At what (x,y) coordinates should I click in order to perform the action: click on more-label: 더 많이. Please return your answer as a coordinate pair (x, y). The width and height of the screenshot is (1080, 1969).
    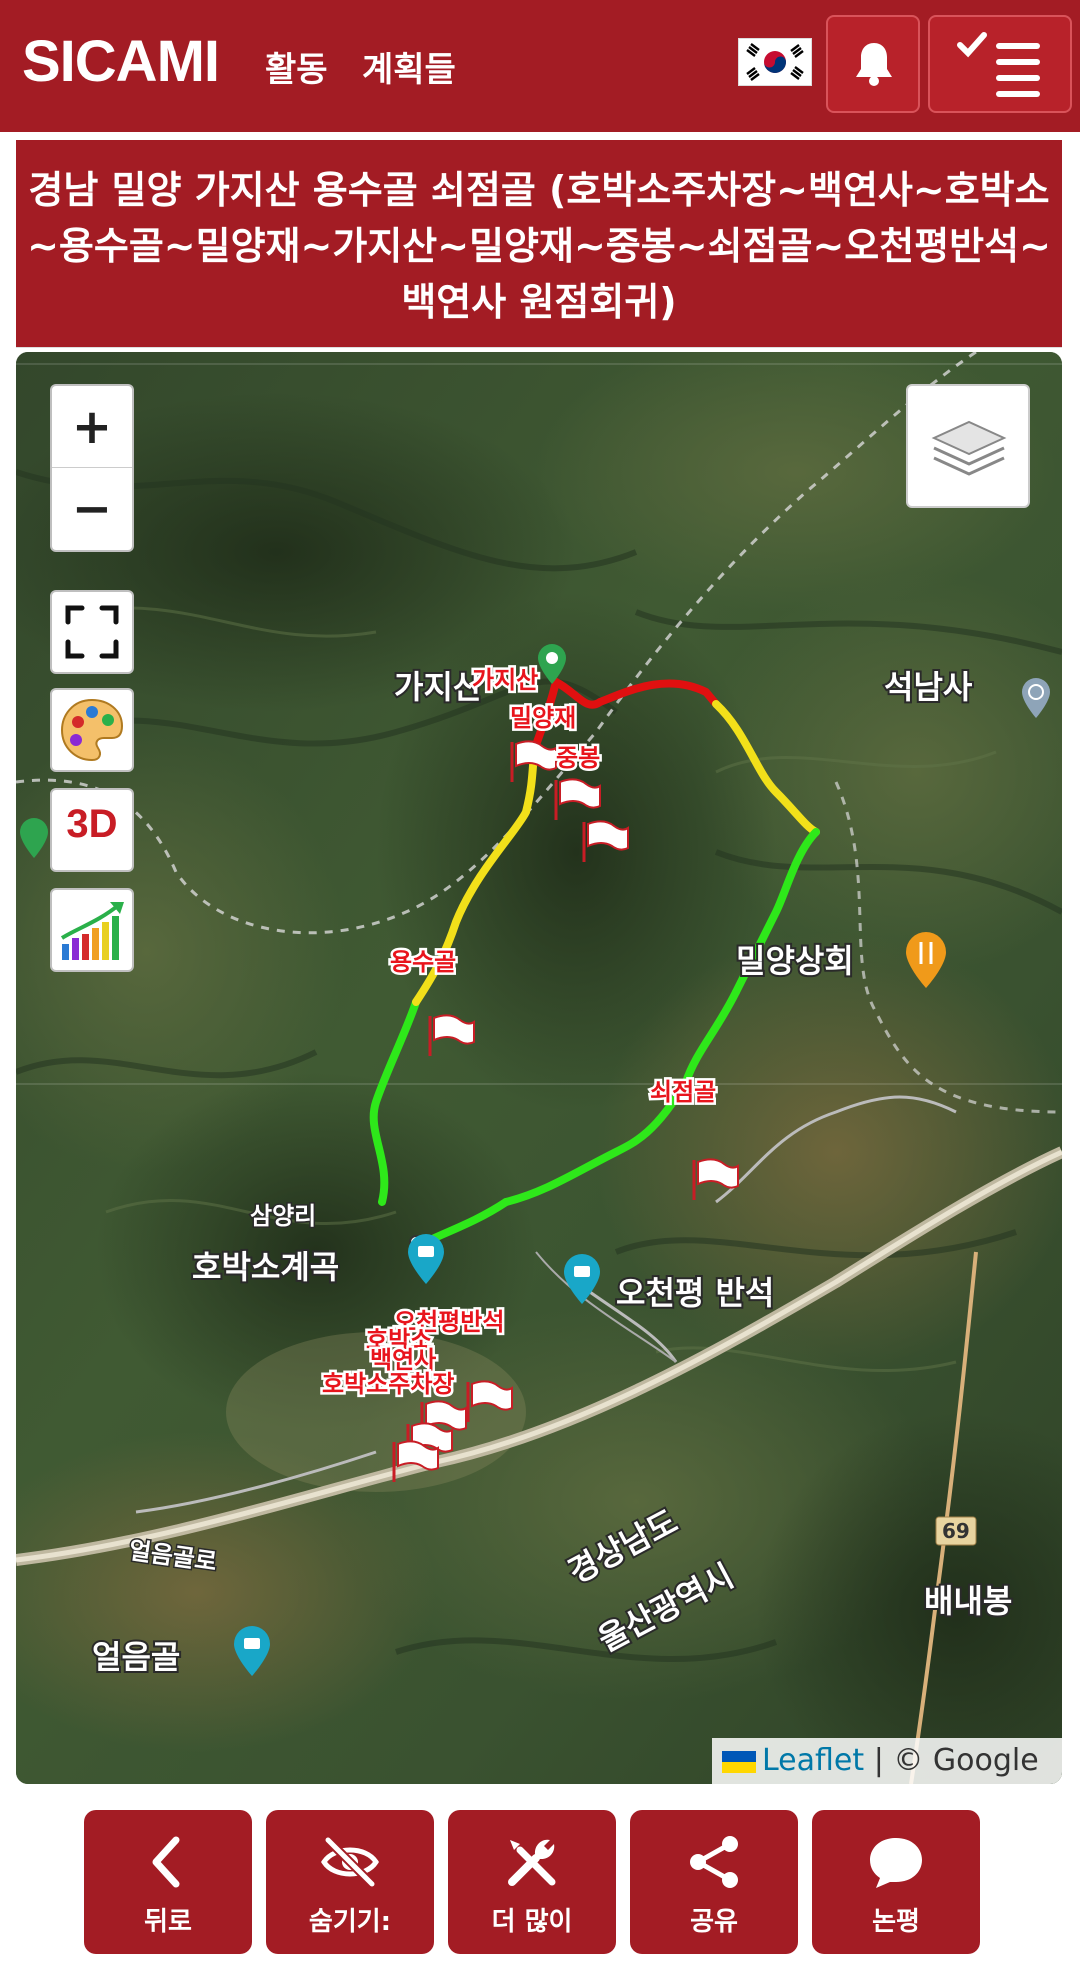
    Looking at the image, I should click on (532, 1922).